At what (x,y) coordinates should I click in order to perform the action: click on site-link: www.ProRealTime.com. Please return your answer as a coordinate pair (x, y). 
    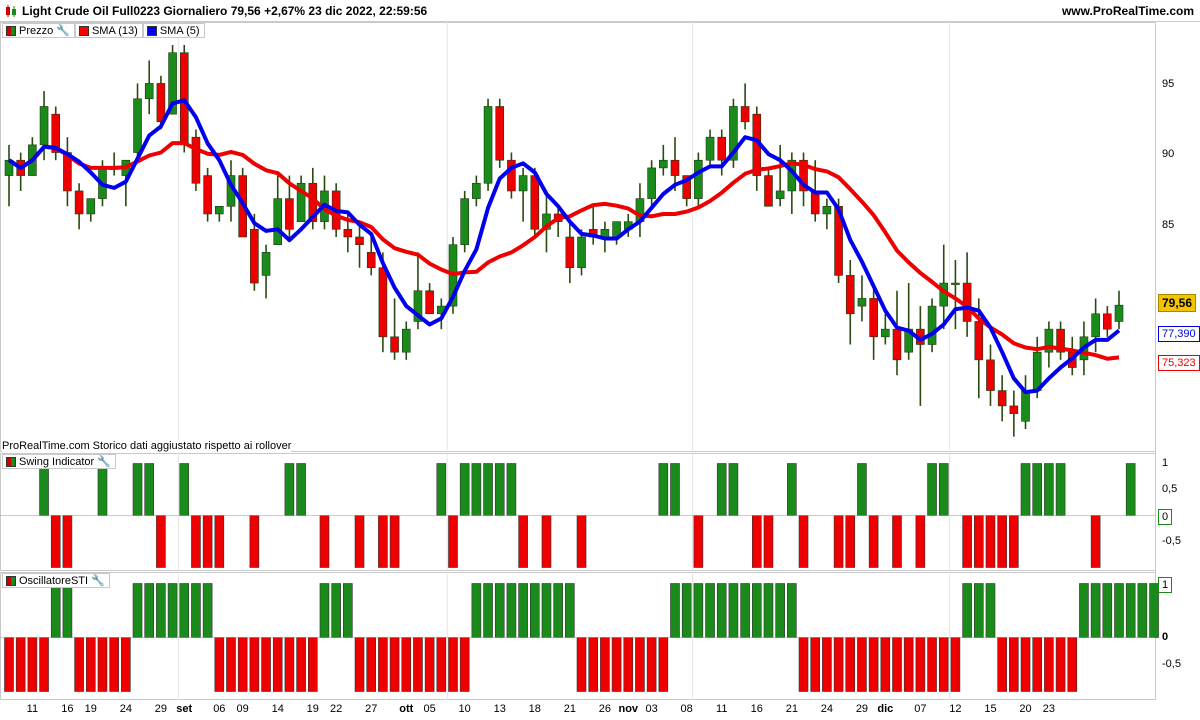
    Looking at the image, I should click on (1128, 11).